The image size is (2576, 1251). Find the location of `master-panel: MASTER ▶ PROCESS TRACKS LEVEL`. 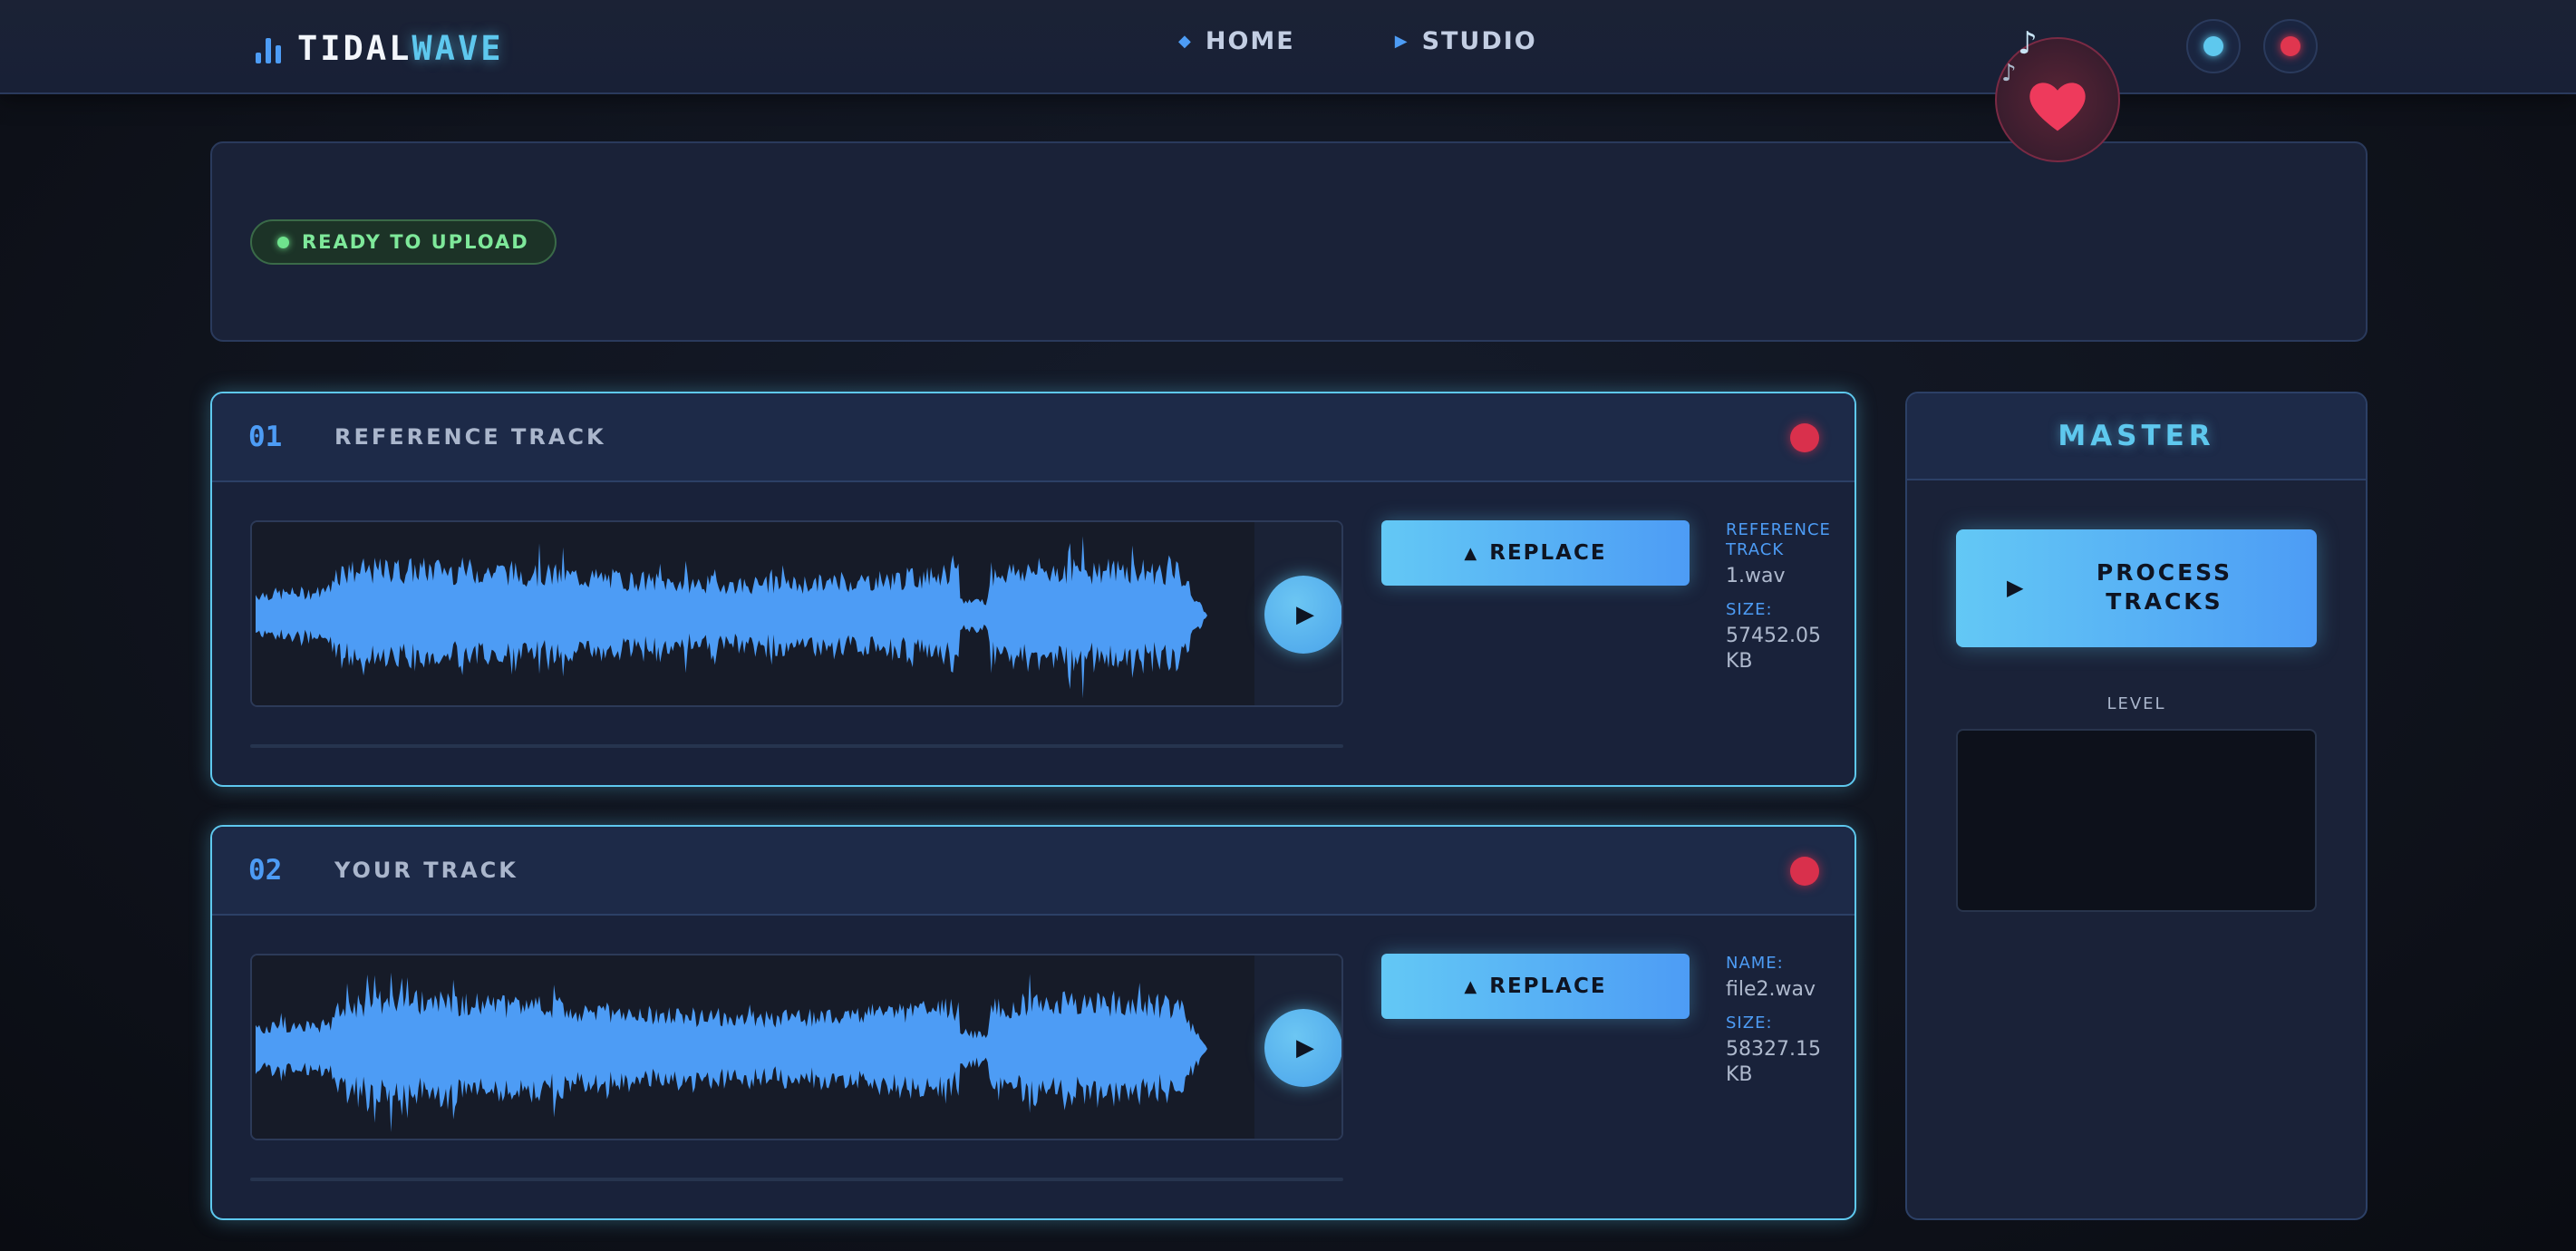

master-panel: MASTER ▶ PROCESS TRACKS LEVEL is located at coordinates (2136, 806).